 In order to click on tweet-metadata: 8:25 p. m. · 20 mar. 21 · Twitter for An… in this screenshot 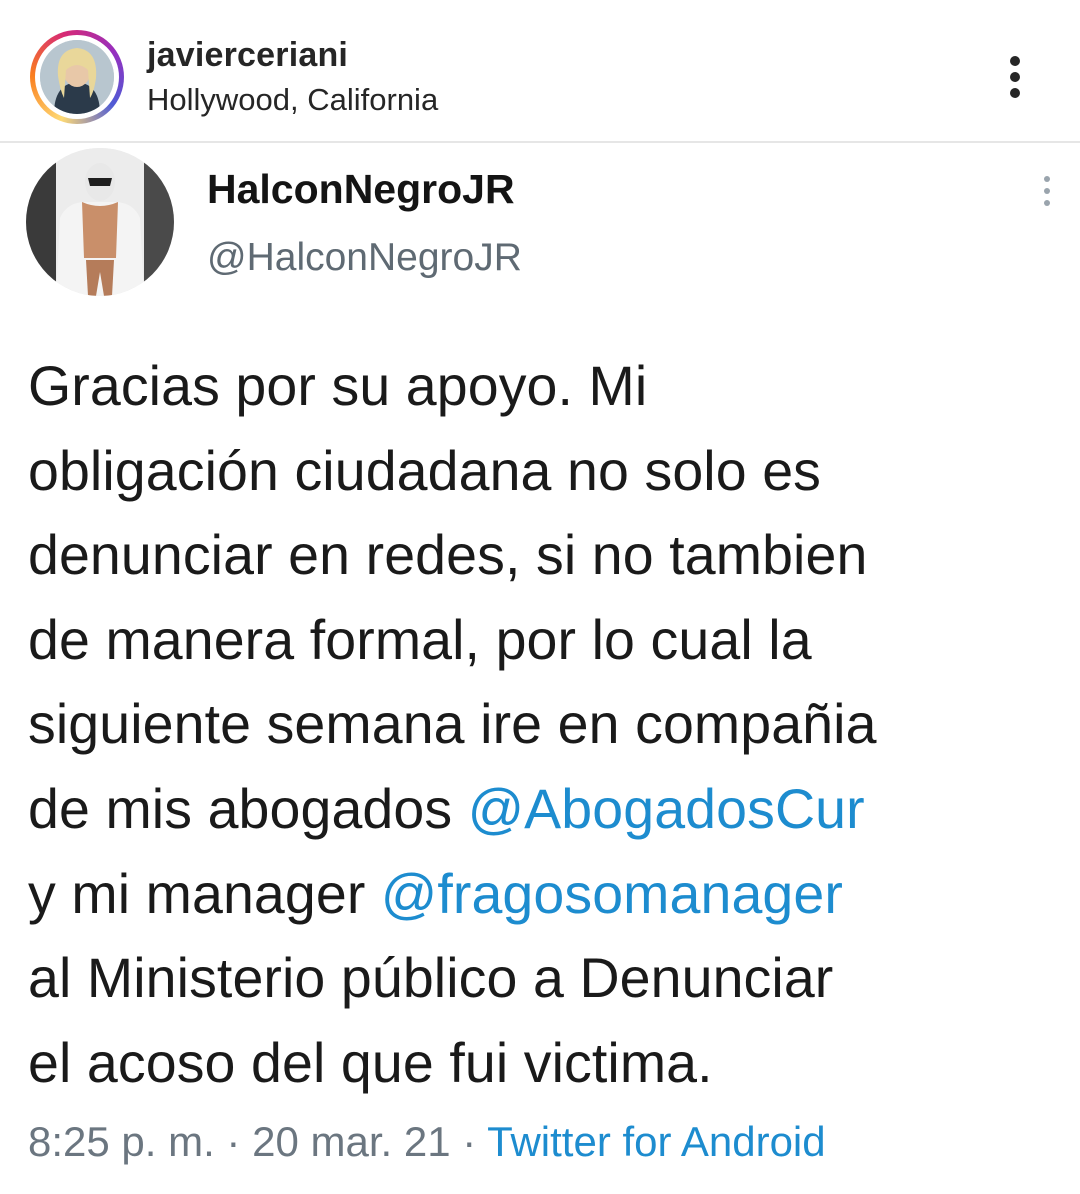, I will do `click(427, 1142)`.